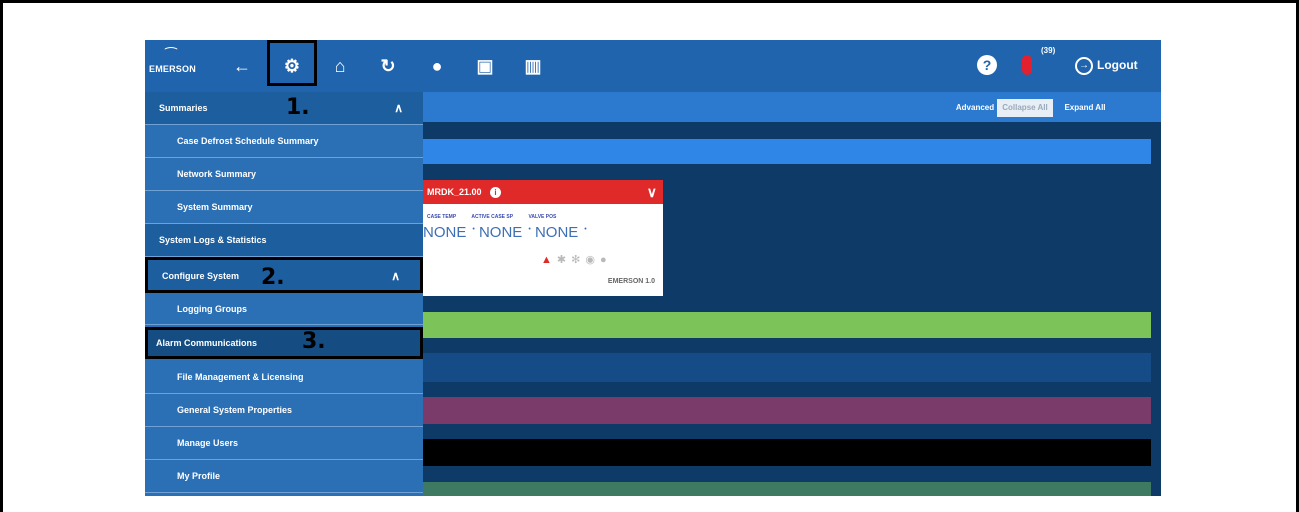  Describe the element at coordinates (1085, 108) in the screenshot. I see `expand-all-button: Expand All` at that location.